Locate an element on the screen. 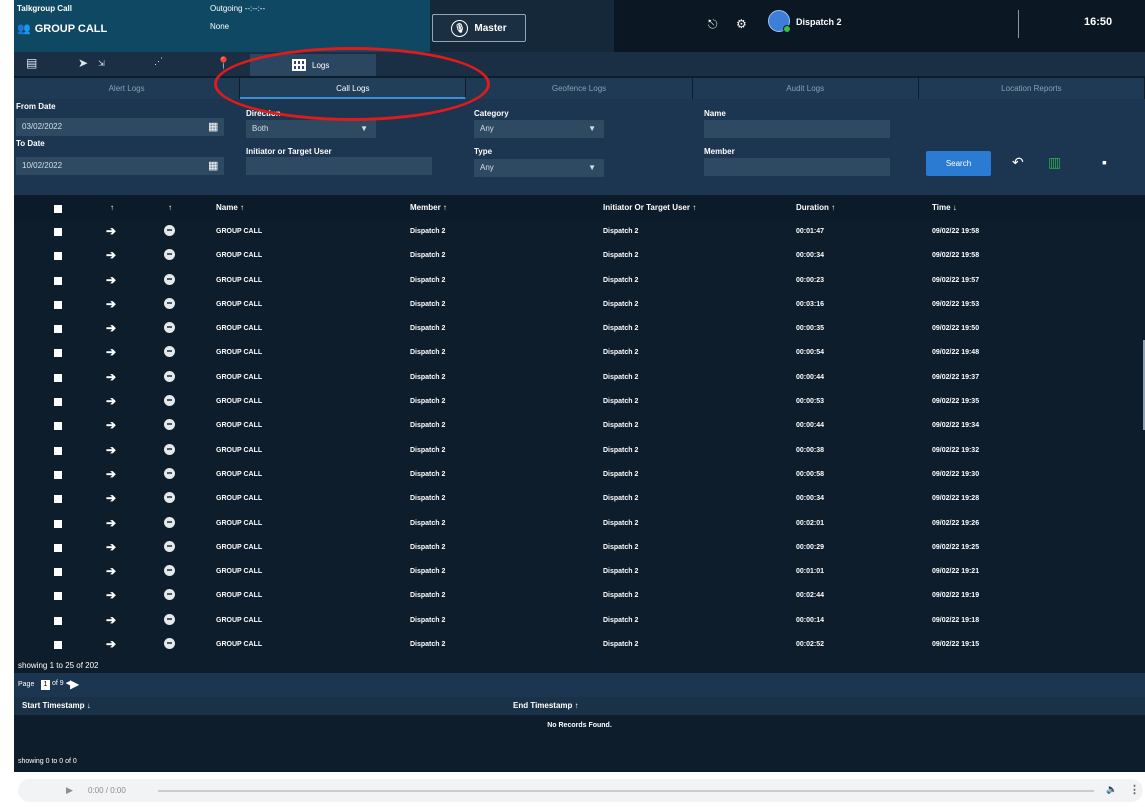  name-header: Name ↑ is located at coordinates (230, 207).